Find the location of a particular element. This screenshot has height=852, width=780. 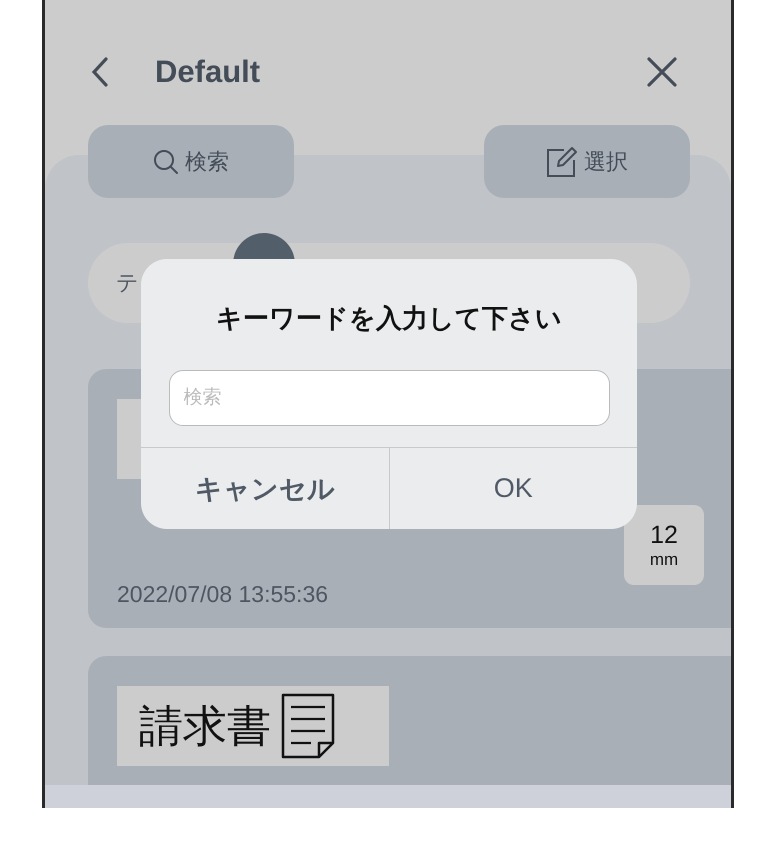

filter-label: テ is located at coordinates (127, 283).